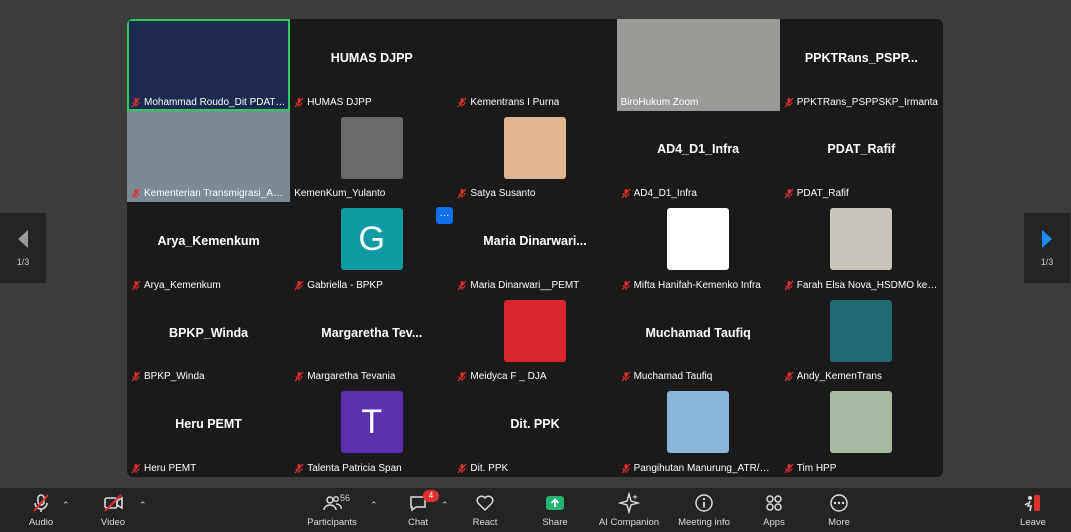 Image resolution: width=1071 pixels, height=532 pixels. Describe the element at coordinates (208, 340) in the screenshot. I see `participant-tile: BPKP_Winda BPKP_Winda` at that location.